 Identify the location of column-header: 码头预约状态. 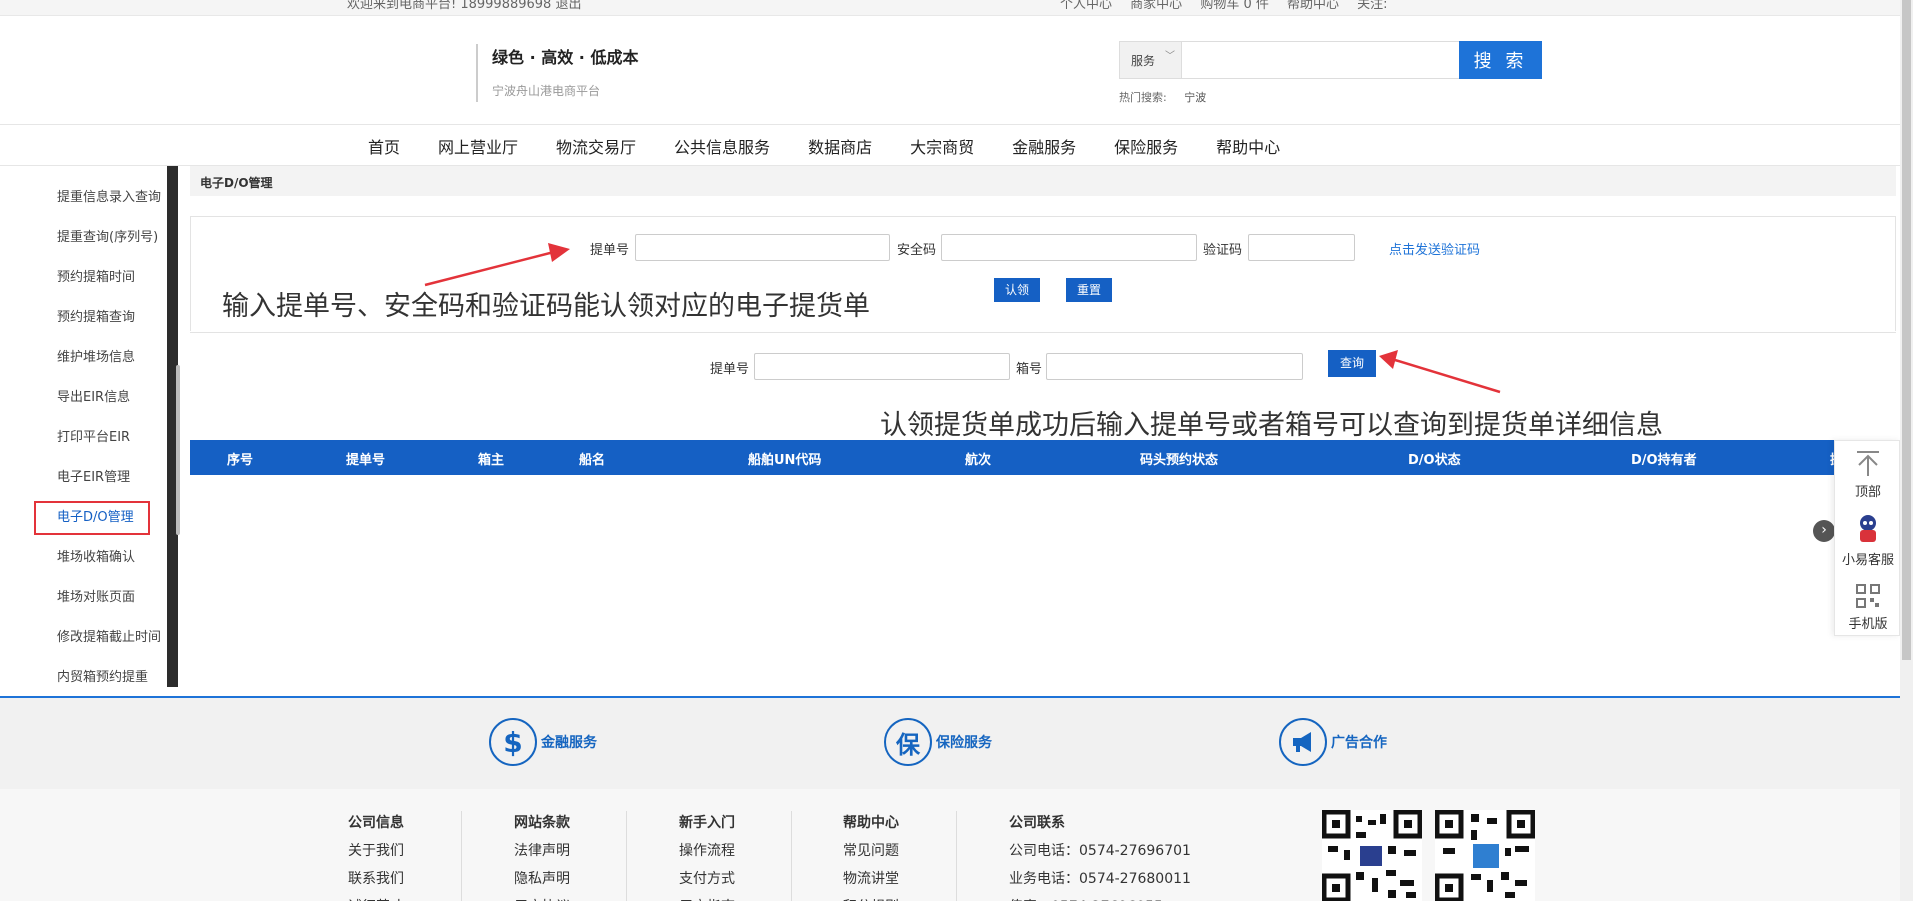
(1179, 460).